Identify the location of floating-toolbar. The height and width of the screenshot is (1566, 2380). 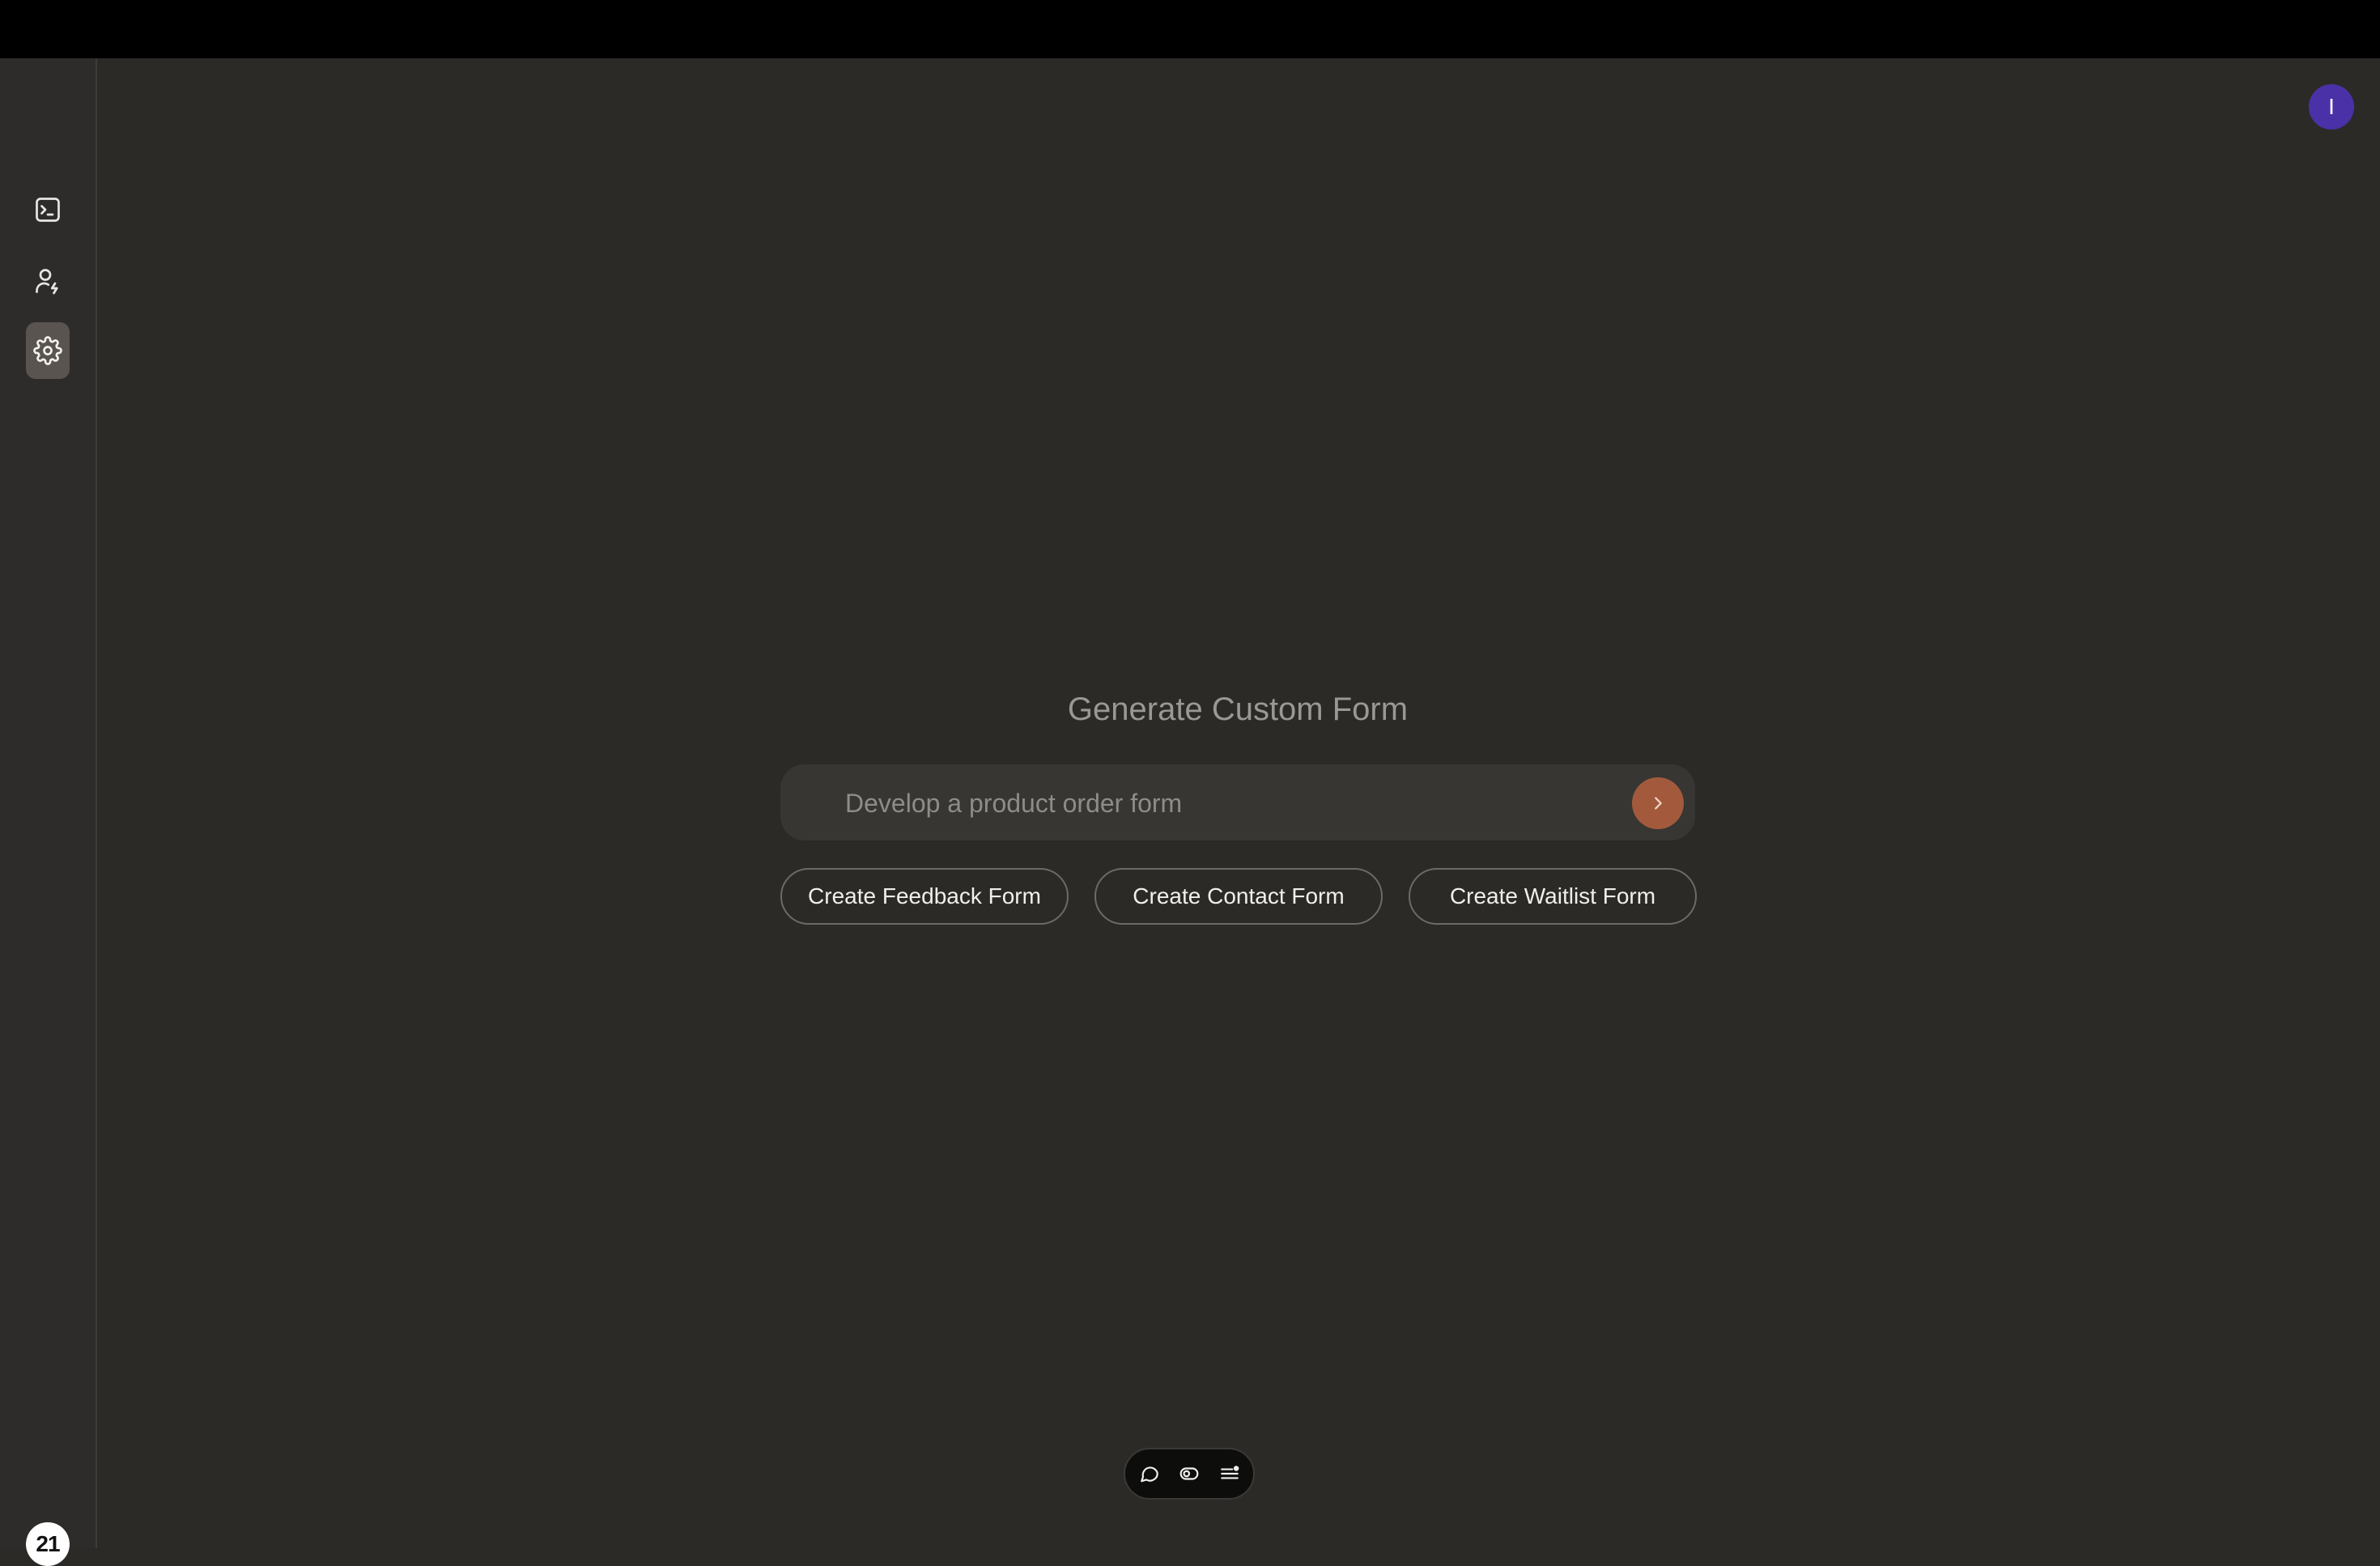
(1189, 1474).